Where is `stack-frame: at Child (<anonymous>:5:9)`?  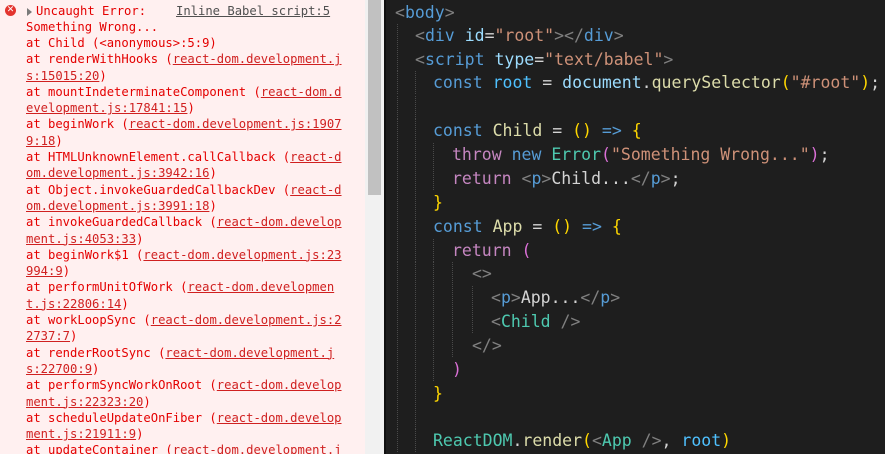
stack-frame: at Child (<anonymous>:5:9) is located at coordinates (121, 43).